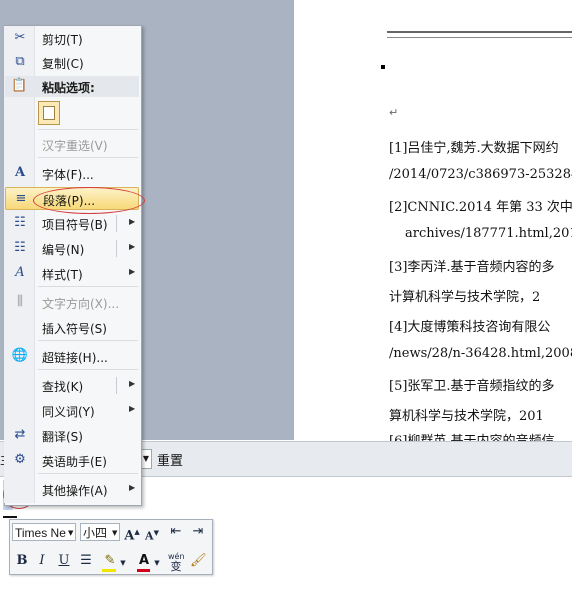  What do you see at coordinates (480, 174) in the screenshot?
I see `reference-line: /2014/0723/c386973-2532848` at bounding box center [480, 174].